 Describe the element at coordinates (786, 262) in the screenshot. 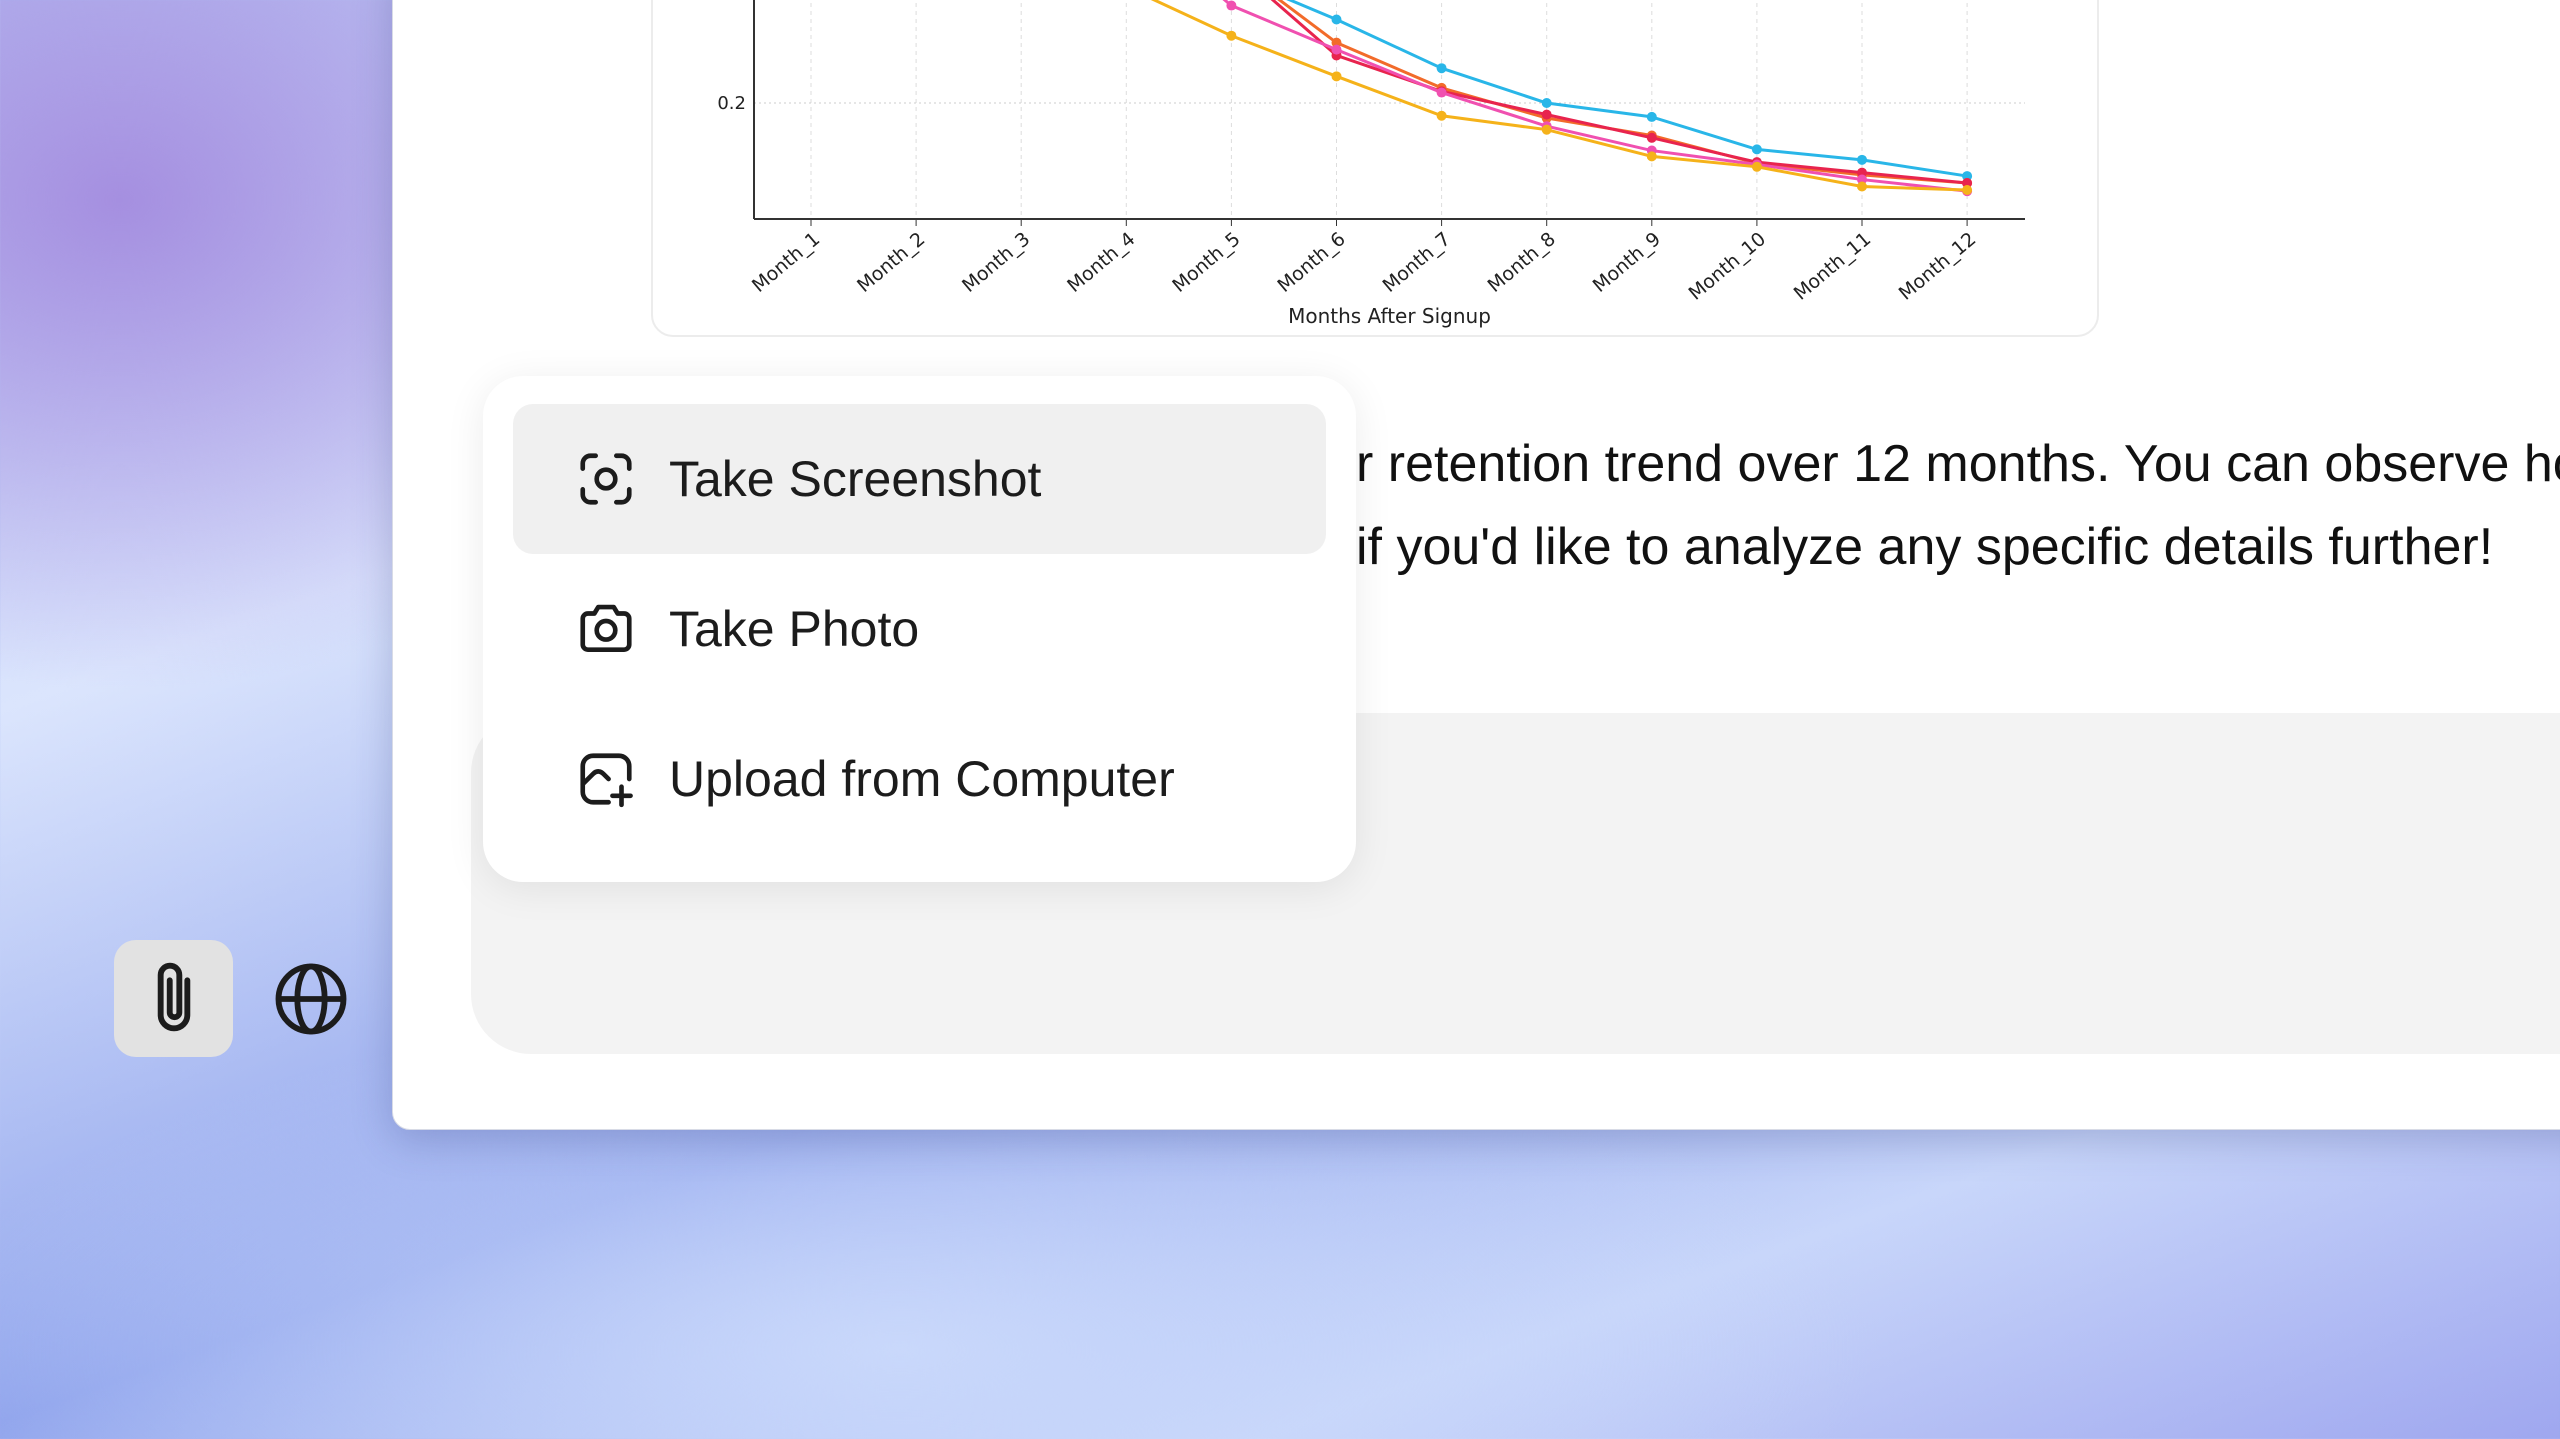

I see `x-tick-label: Month_1` at that location.